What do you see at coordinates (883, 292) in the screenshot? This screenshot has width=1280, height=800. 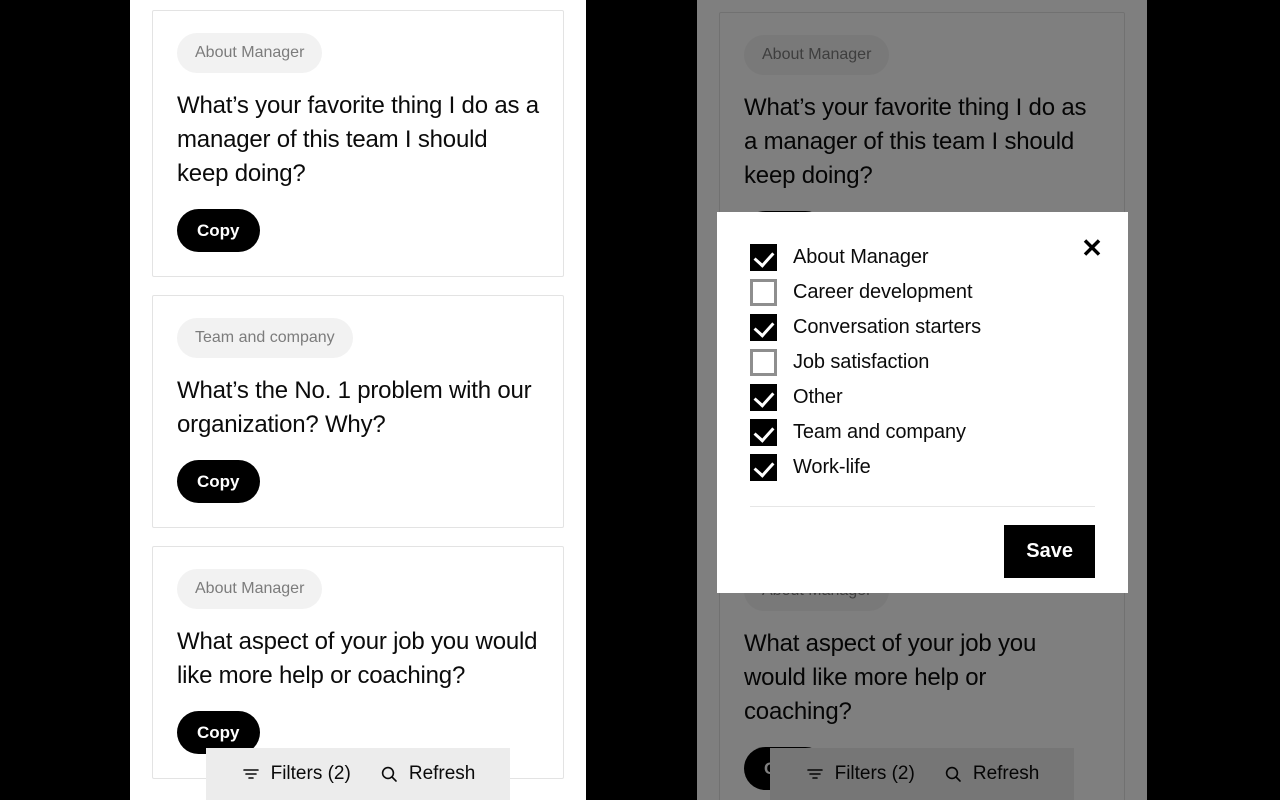 I see `option-label: Career development` at bounding box center [883, 292].